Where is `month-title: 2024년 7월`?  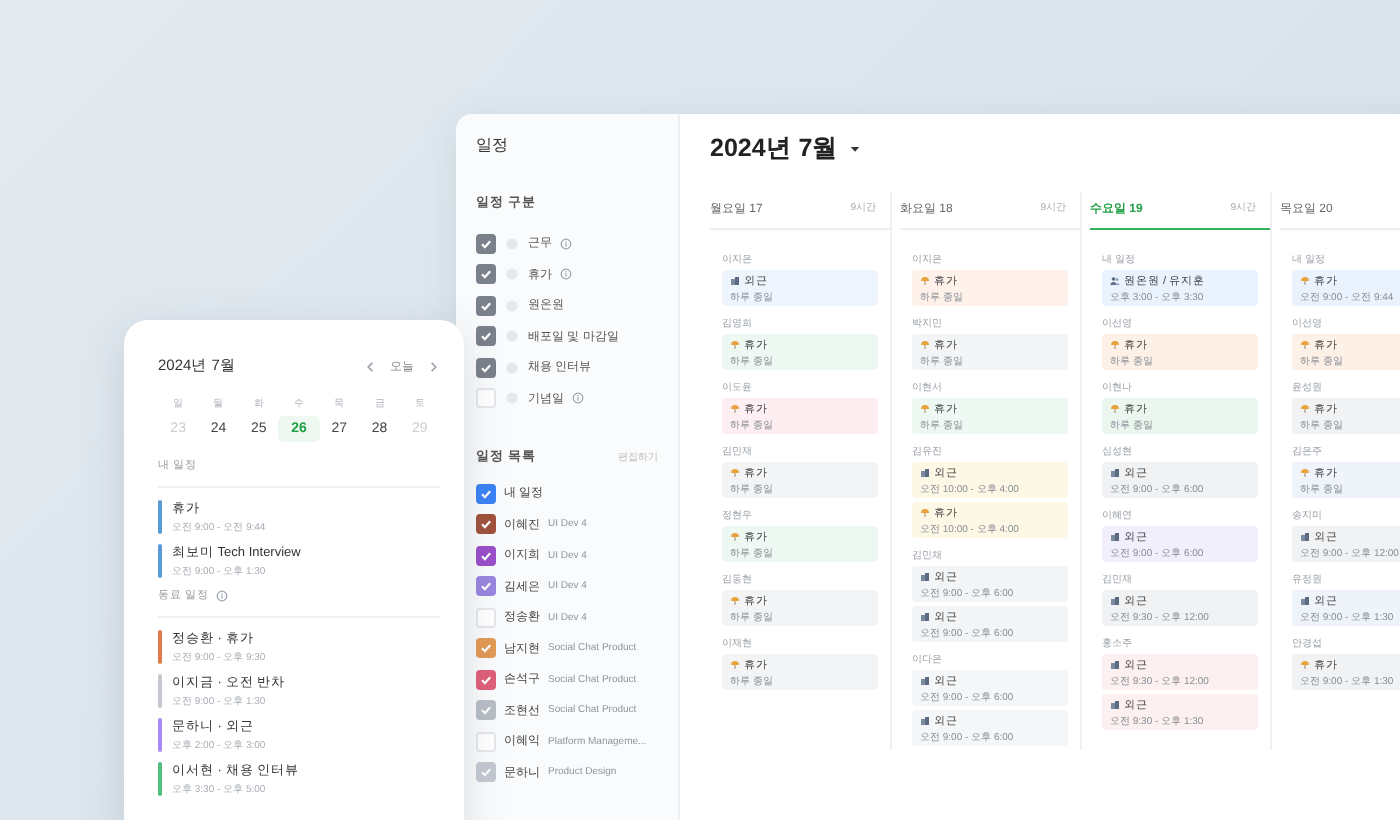
month-title: 2024년 7월 is located at coordinates (774, 148).